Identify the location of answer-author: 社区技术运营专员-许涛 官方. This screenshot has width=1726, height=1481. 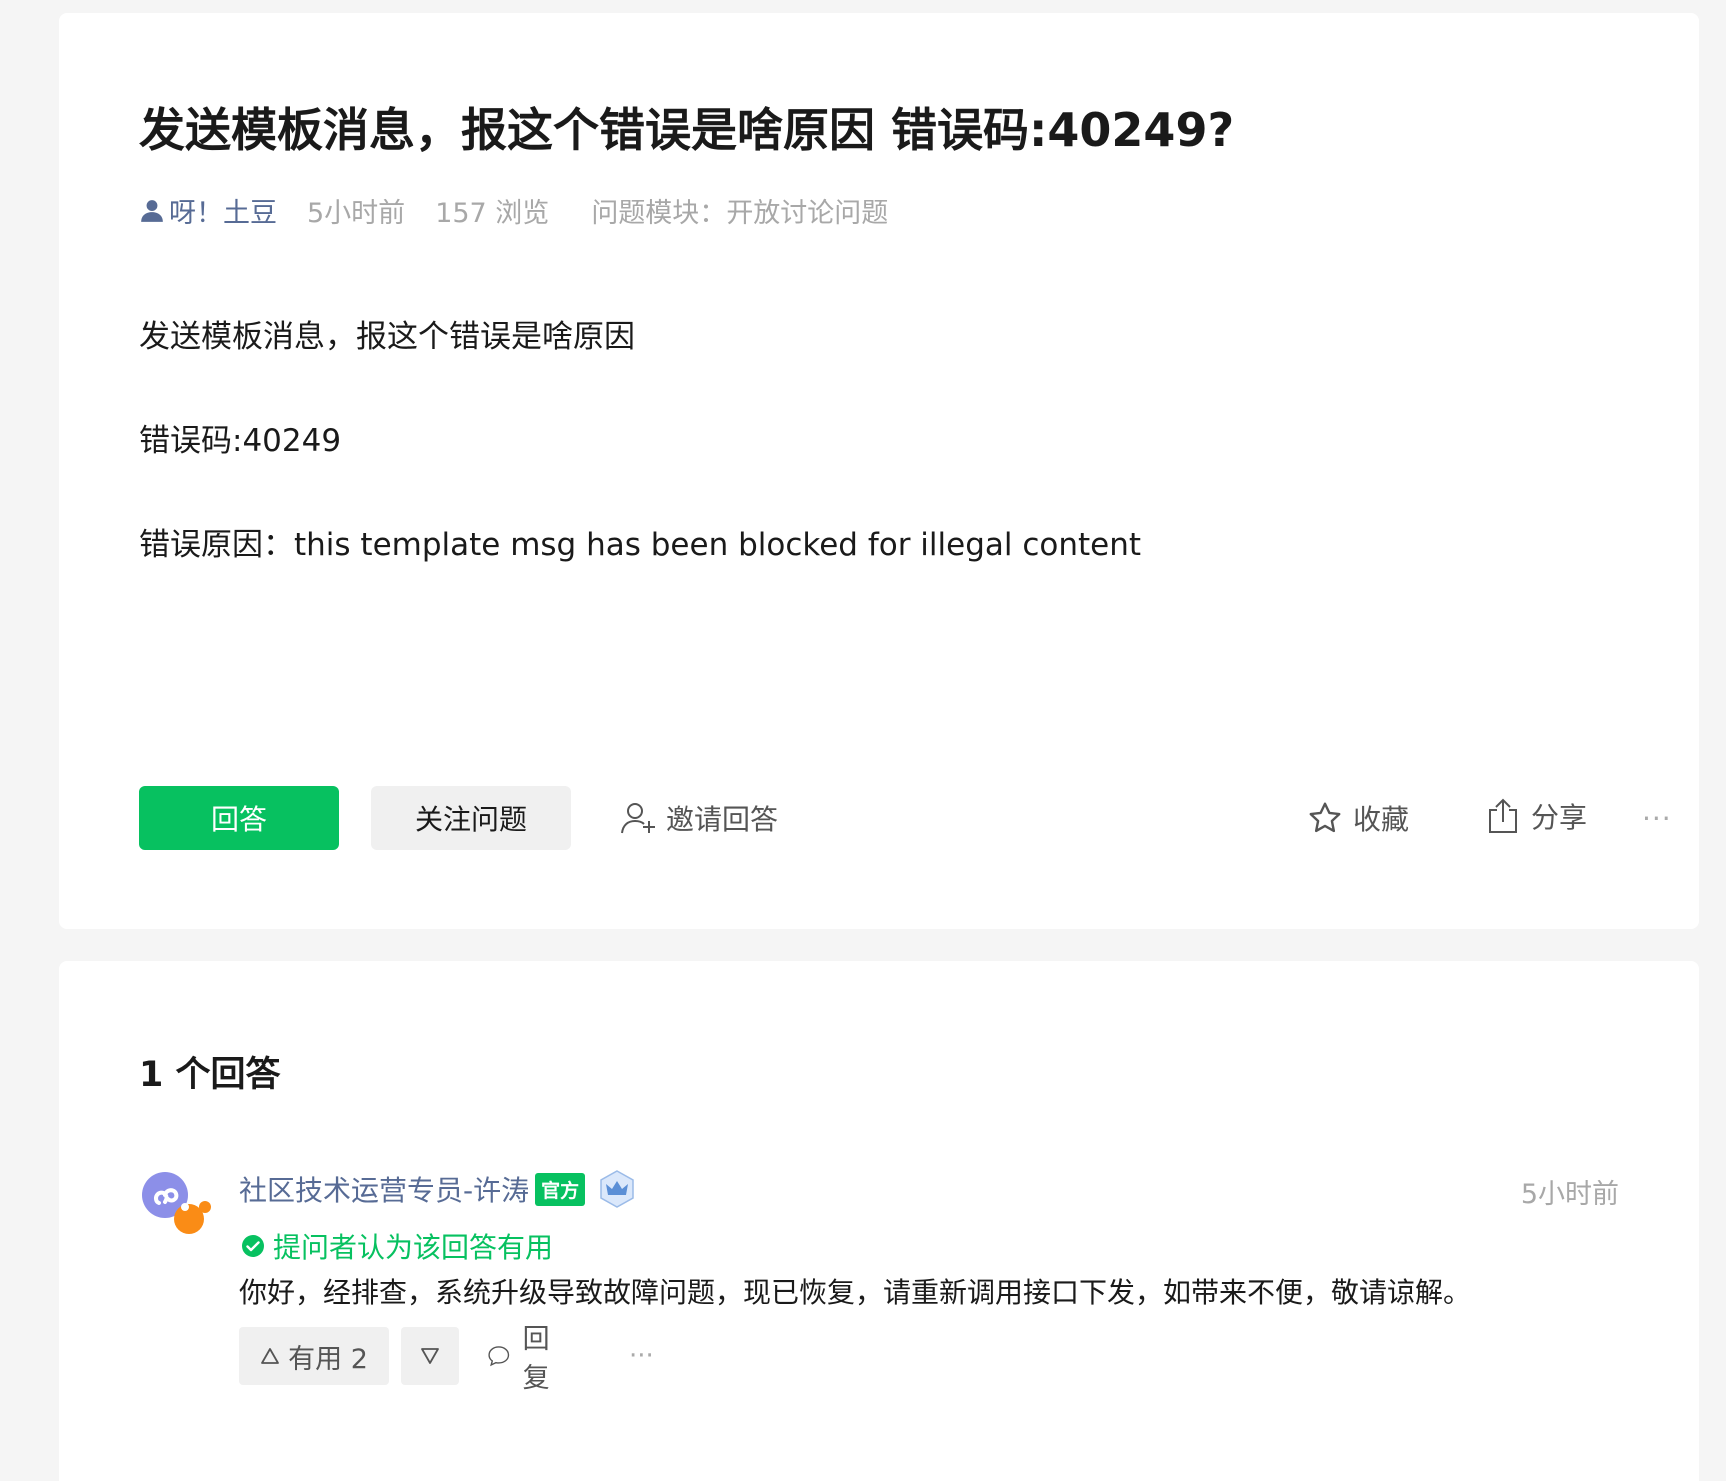
(437, 1189).